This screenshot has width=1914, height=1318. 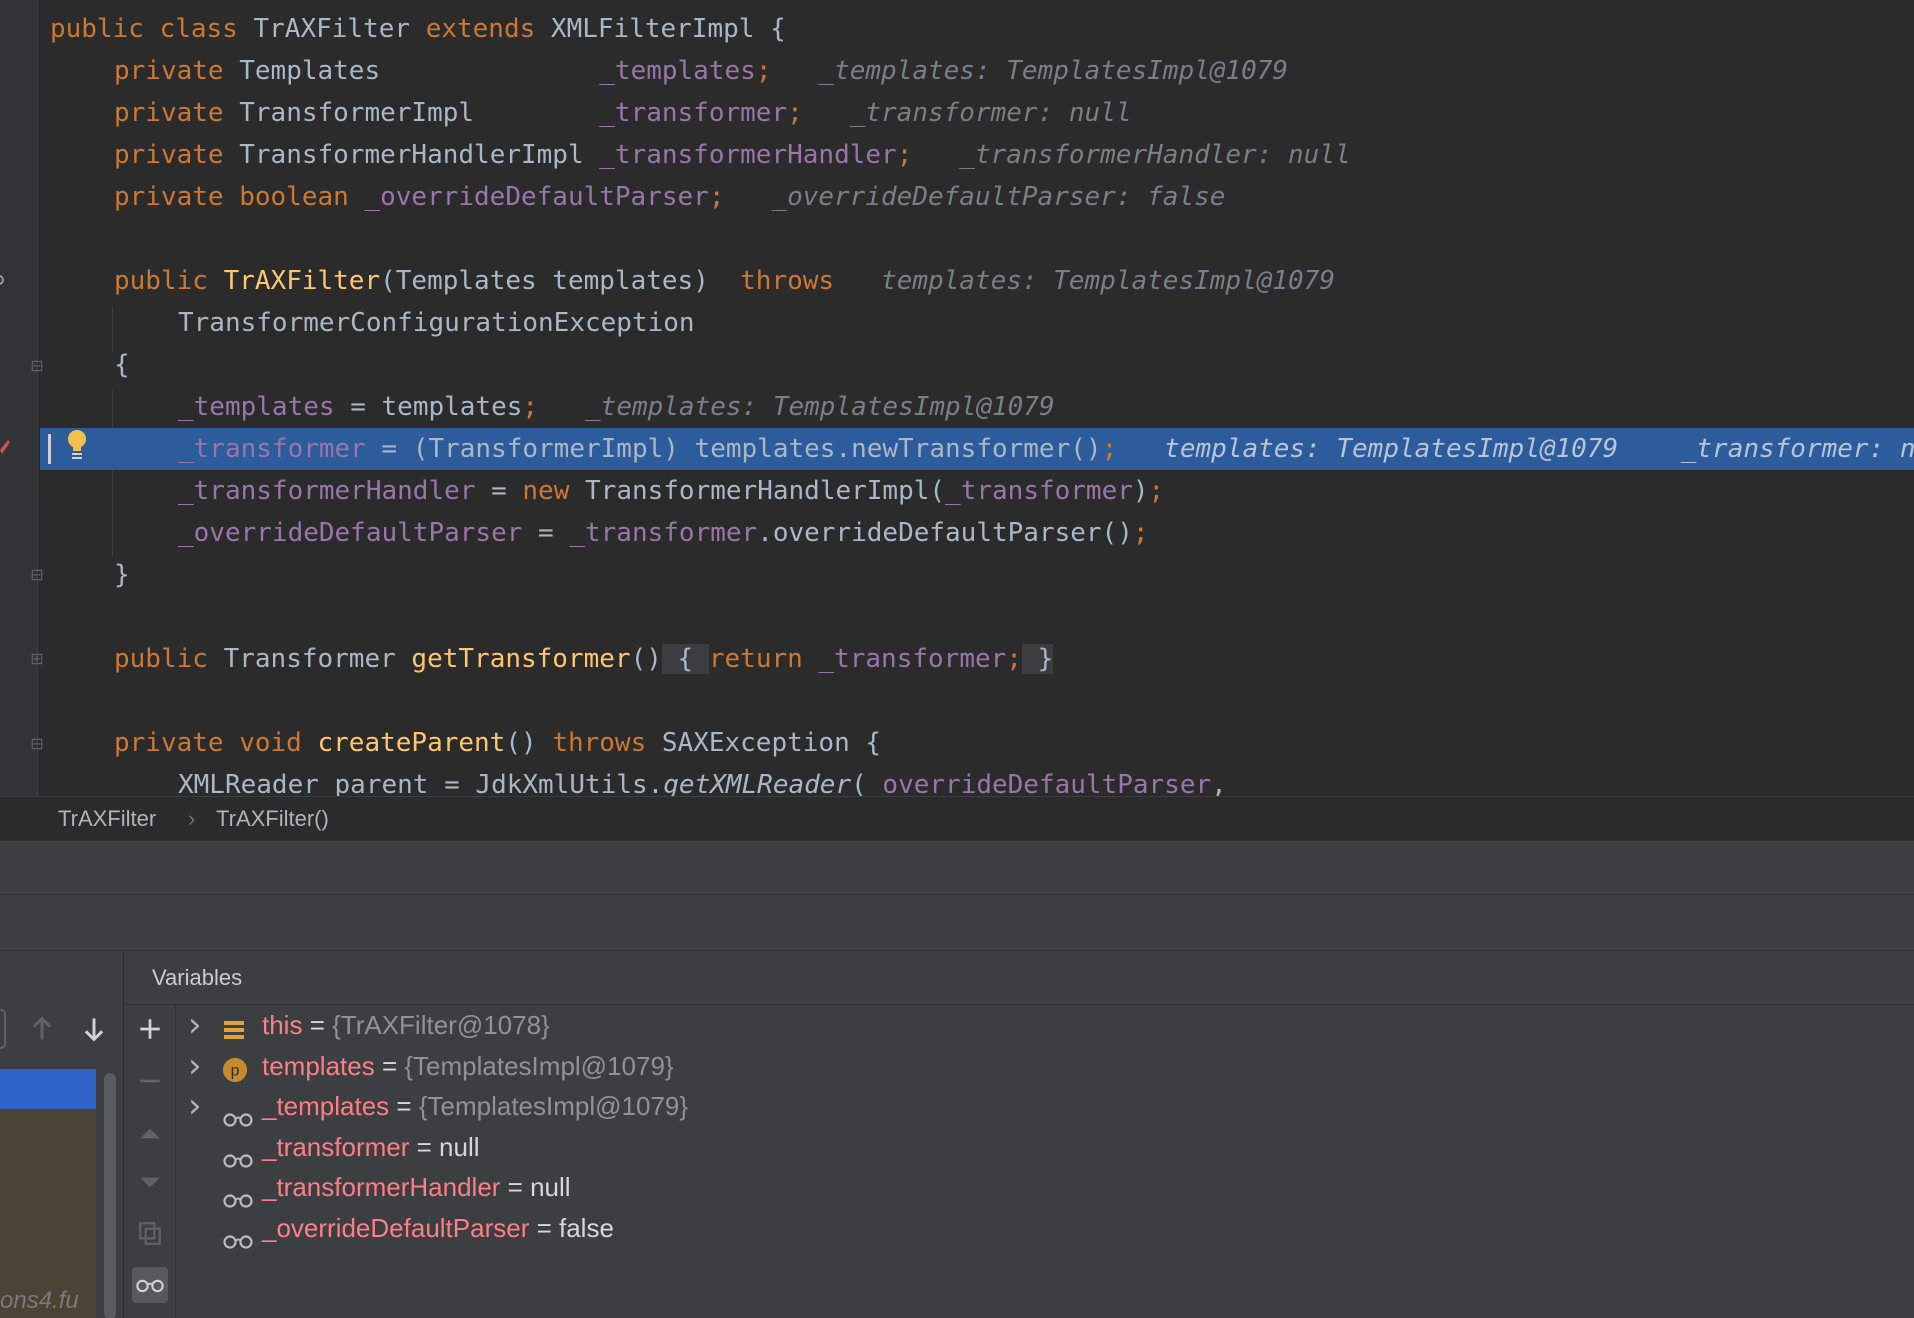 I want to click on variable-value: {TemplatesImpl@1079}, so click(x=539, y=1065).